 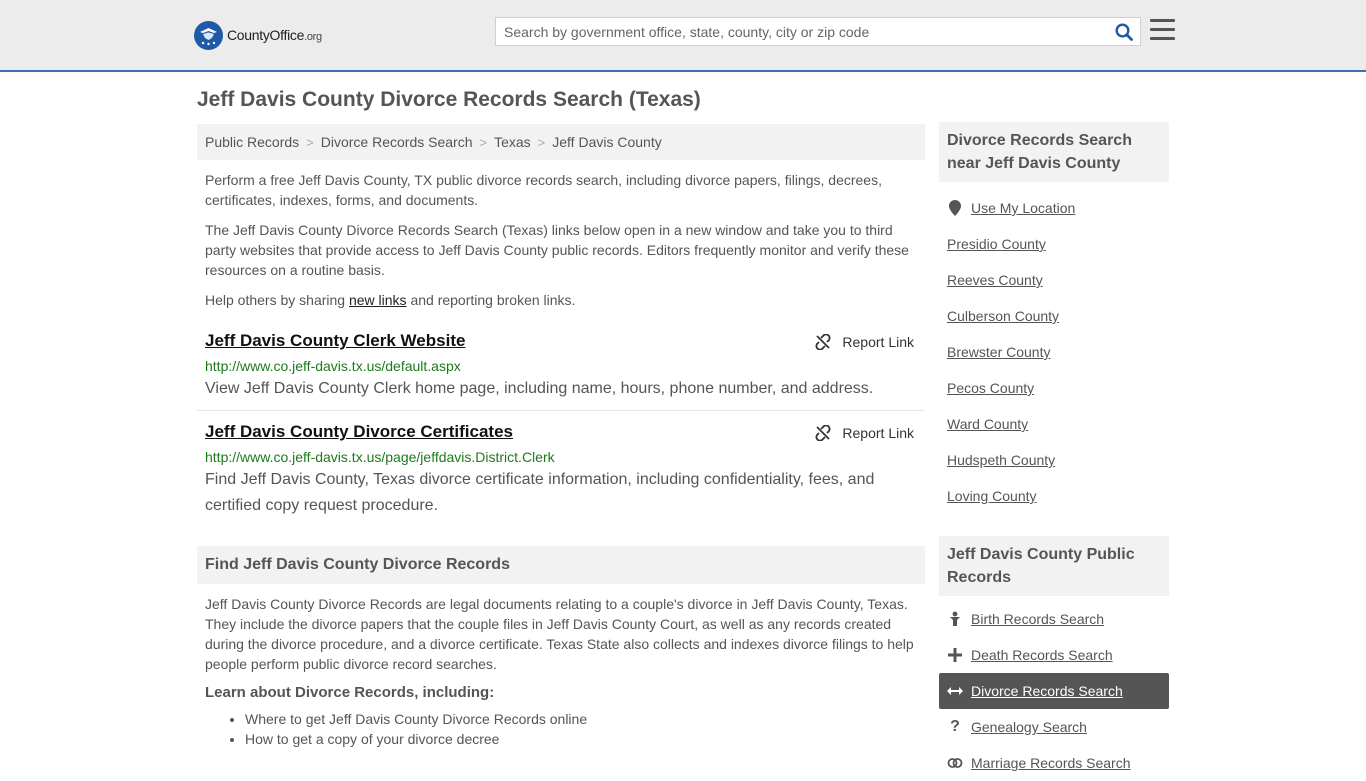 What do you see at coordinates (1042, 655) in the screenshot?
I see `death-records-label: Death Records Search` at bounding box center [1042, 655].